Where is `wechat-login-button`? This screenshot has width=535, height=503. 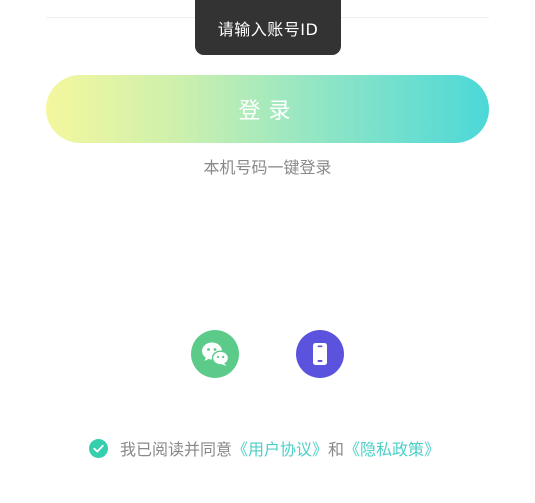
wechat-login-button is located at coordinates (215, 354).